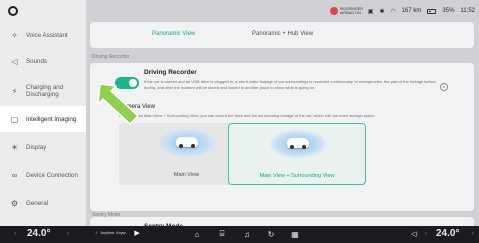 The width and height of the screenshot is (479, 243). I want to click on airbag-indicator: PASSENGER AIRBAG ON, so click(346, 11).